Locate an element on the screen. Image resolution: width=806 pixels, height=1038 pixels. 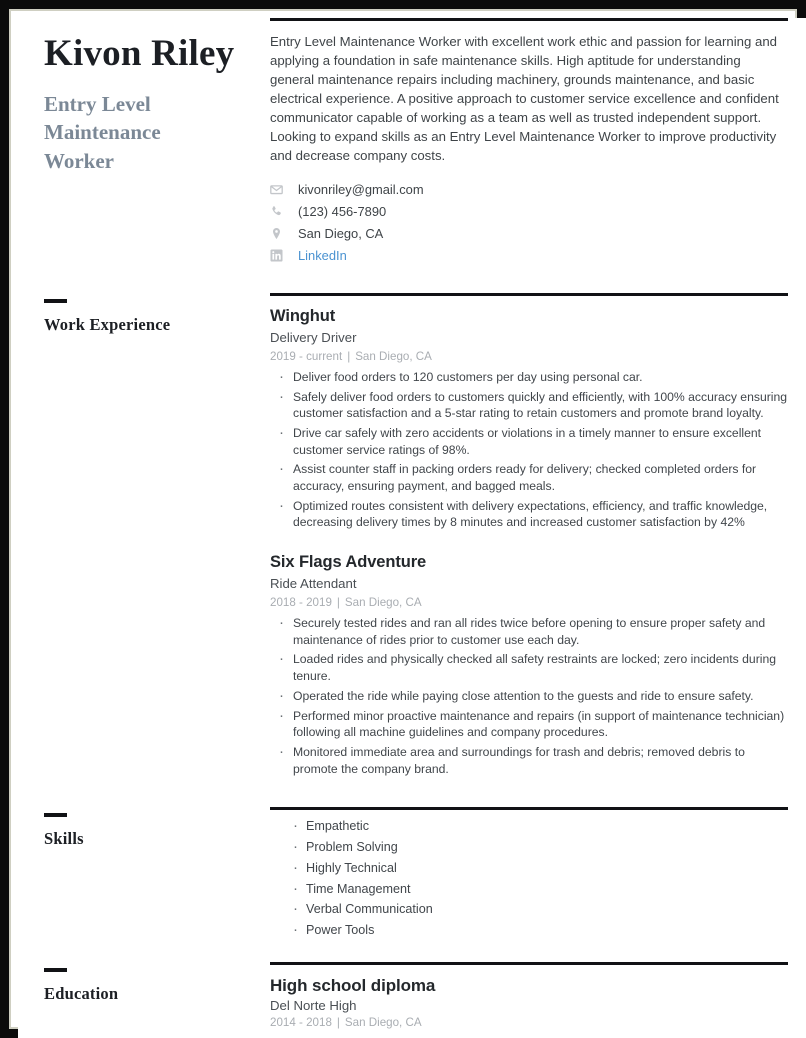
education-heading-wrap: Education is located at coordinates (152, 983).